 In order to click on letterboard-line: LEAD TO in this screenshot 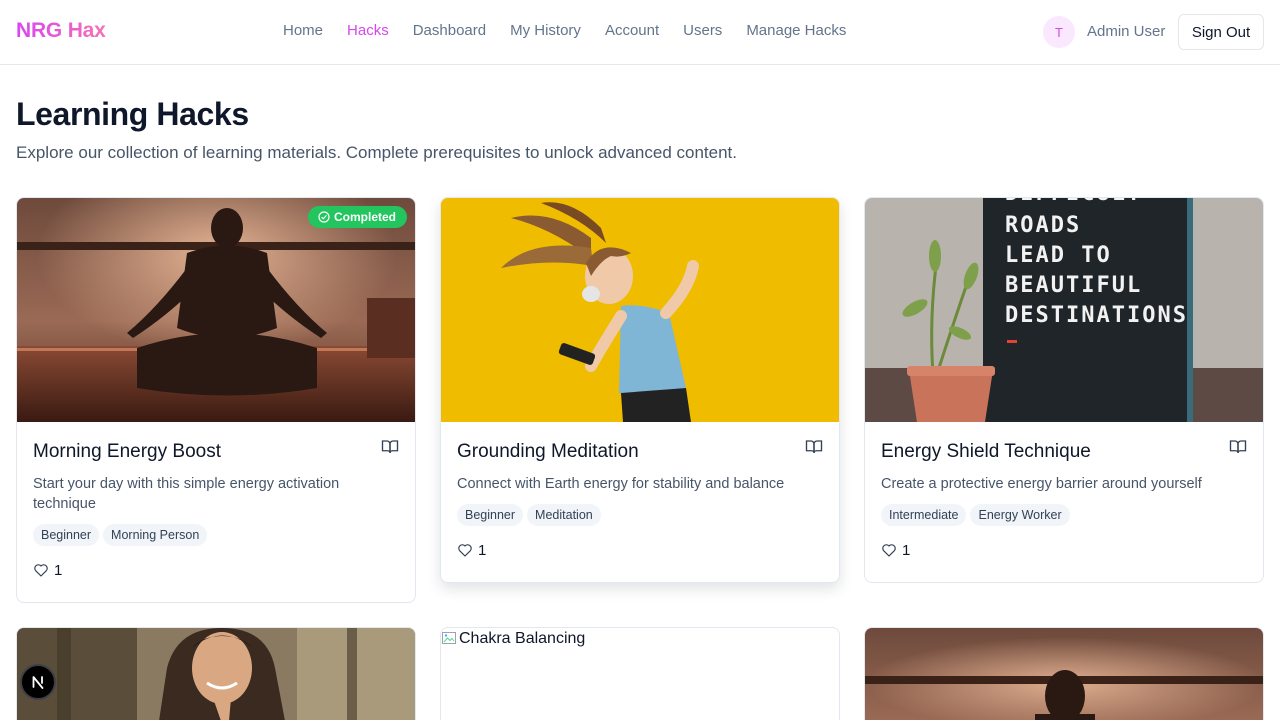, I will do `click(1058, 255)`.